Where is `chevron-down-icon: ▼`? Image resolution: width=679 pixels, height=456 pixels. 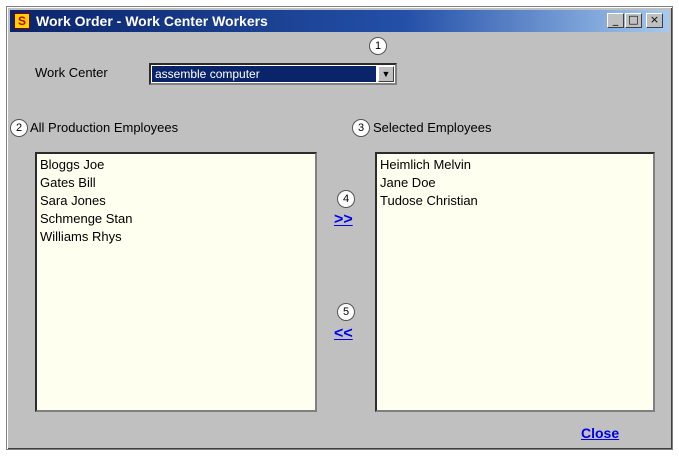
chevron-down-icon: ▼ is located at coordinates (386, 74).